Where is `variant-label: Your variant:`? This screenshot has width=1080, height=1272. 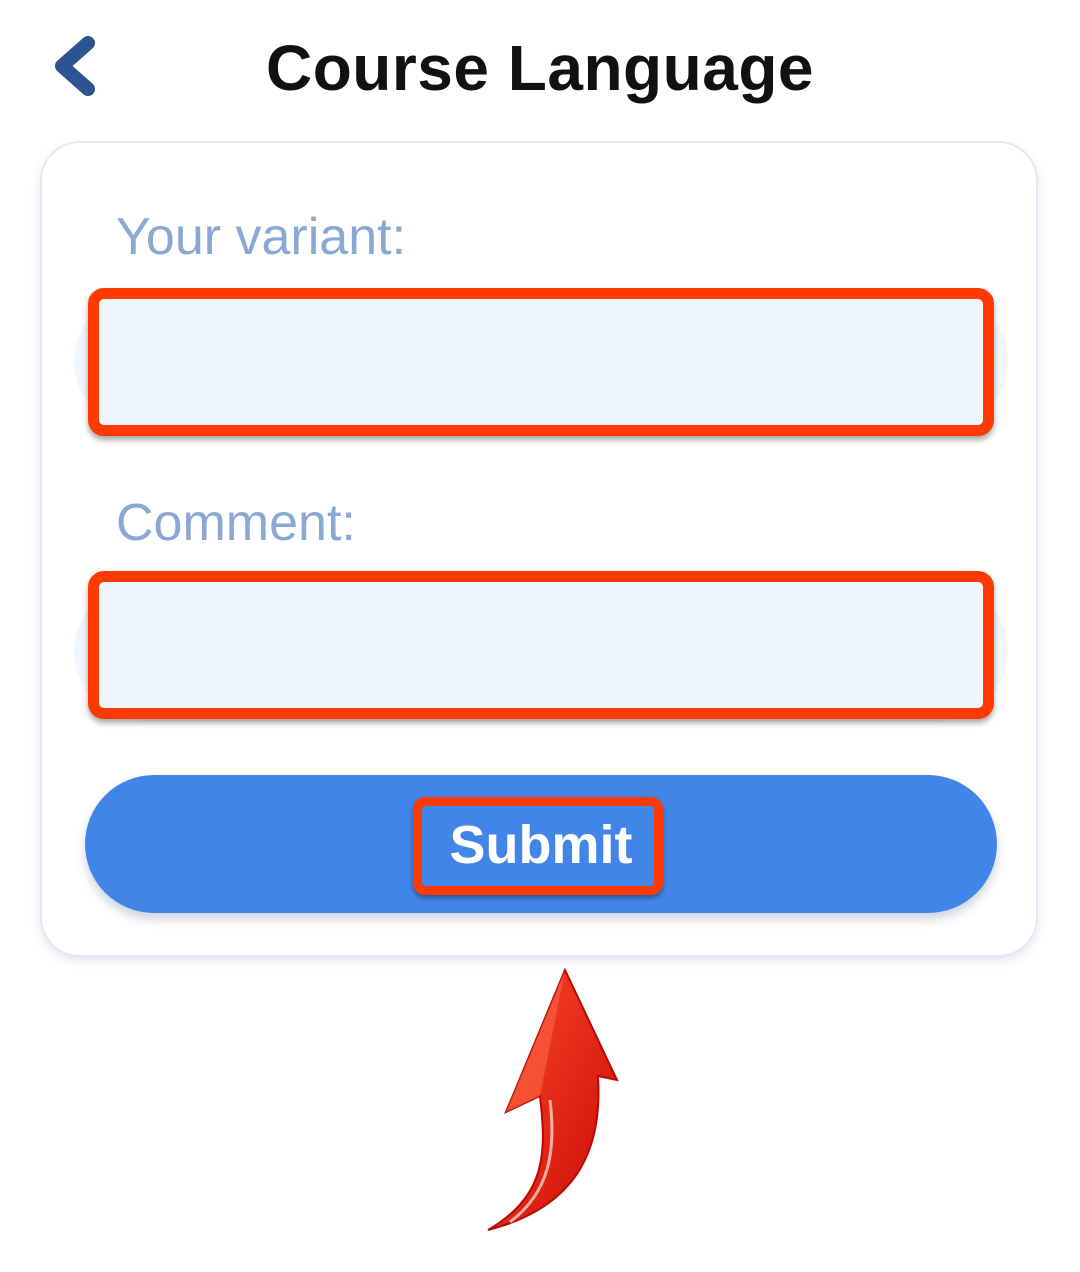
variant-label: Your variant: is located at coordinates (261, 237).